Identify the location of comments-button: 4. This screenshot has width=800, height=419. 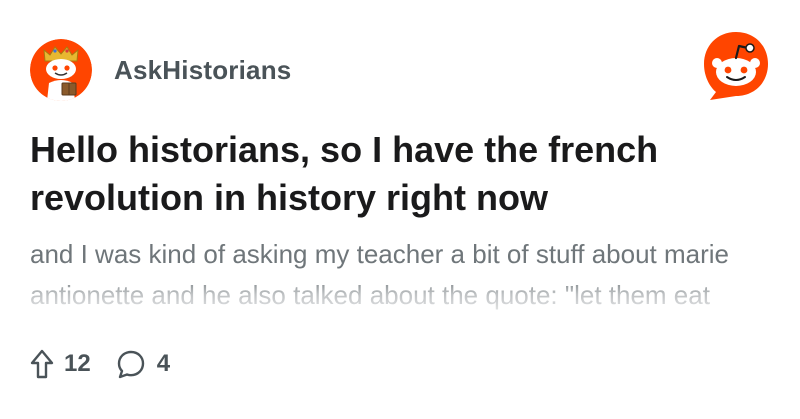
(142, 364).